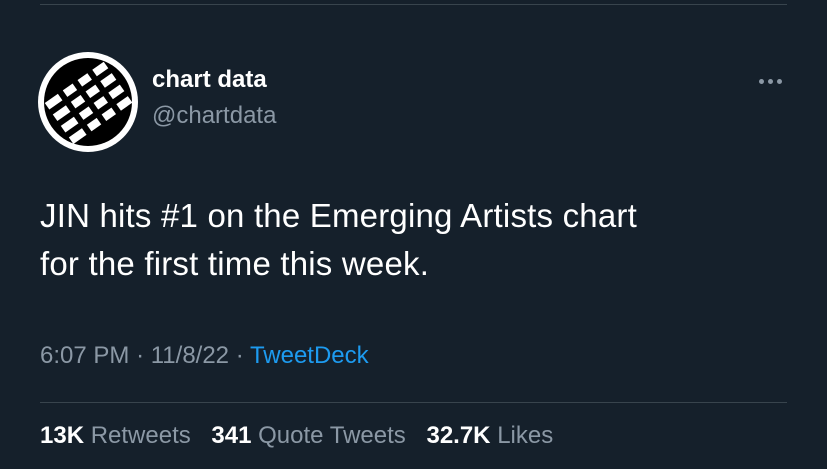  What do you see at coordinates (231, 435) in the screenshot?
I see `quote-tweets-count: 341` at bounding box center [231, 435].